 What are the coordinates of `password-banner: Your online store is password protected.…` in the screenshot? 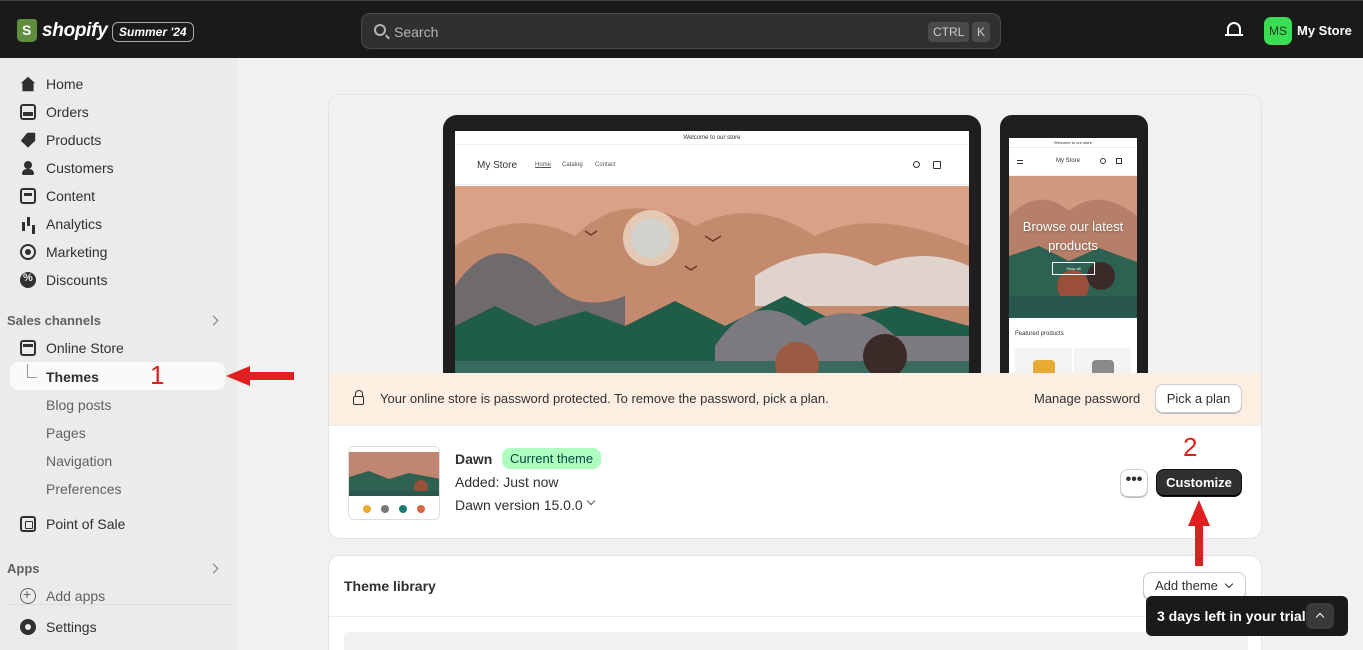 It's located at (795, 399).